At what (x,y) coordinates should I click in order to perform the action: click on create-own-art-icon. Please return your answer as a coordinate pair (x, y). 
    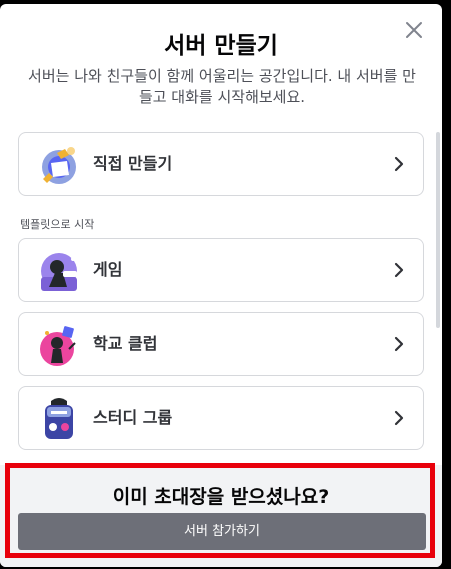
    Looking at the image, I should click on (59, 165).